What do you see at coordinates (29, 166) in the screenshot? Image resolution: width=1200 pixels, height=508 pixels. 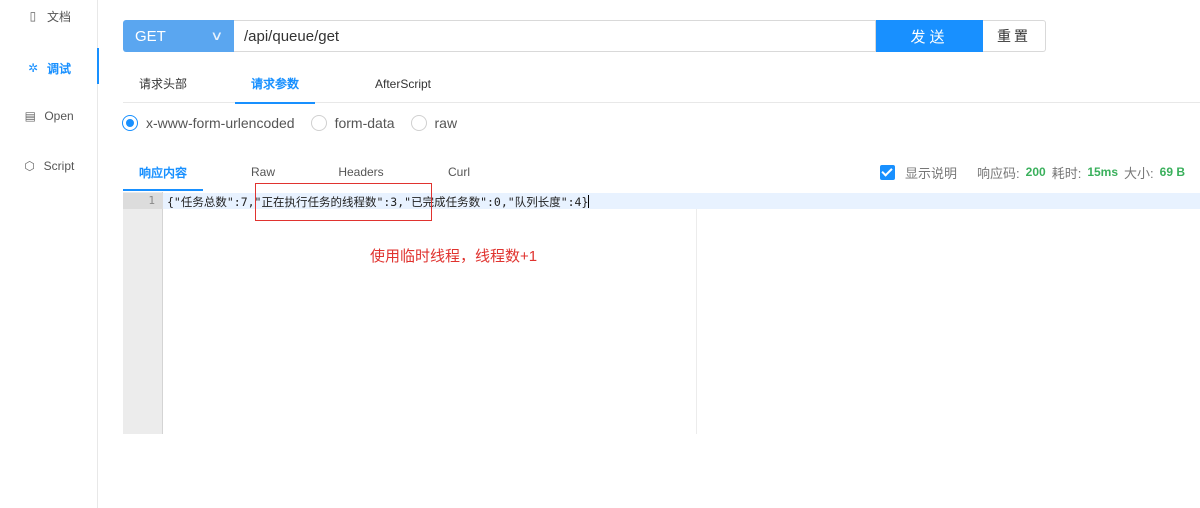 I see `code-icon: ⬡` at bounding box center [29, 166].